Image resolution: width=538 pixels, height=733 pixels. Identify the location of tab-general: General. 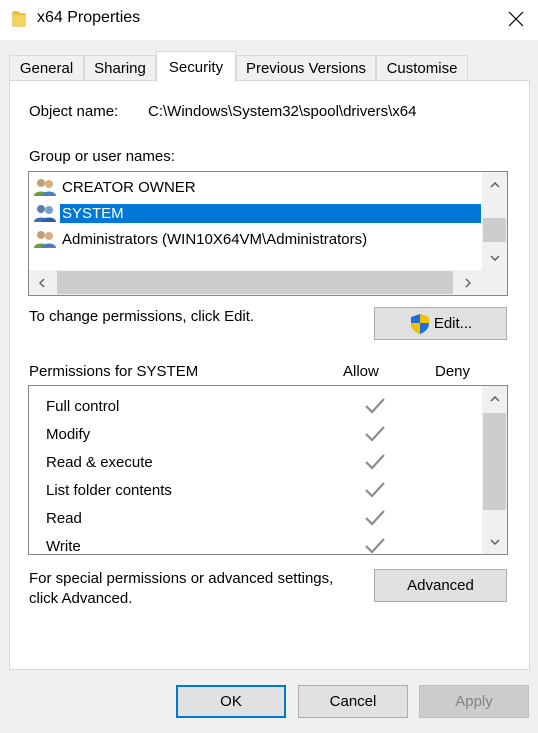
(46, 67).